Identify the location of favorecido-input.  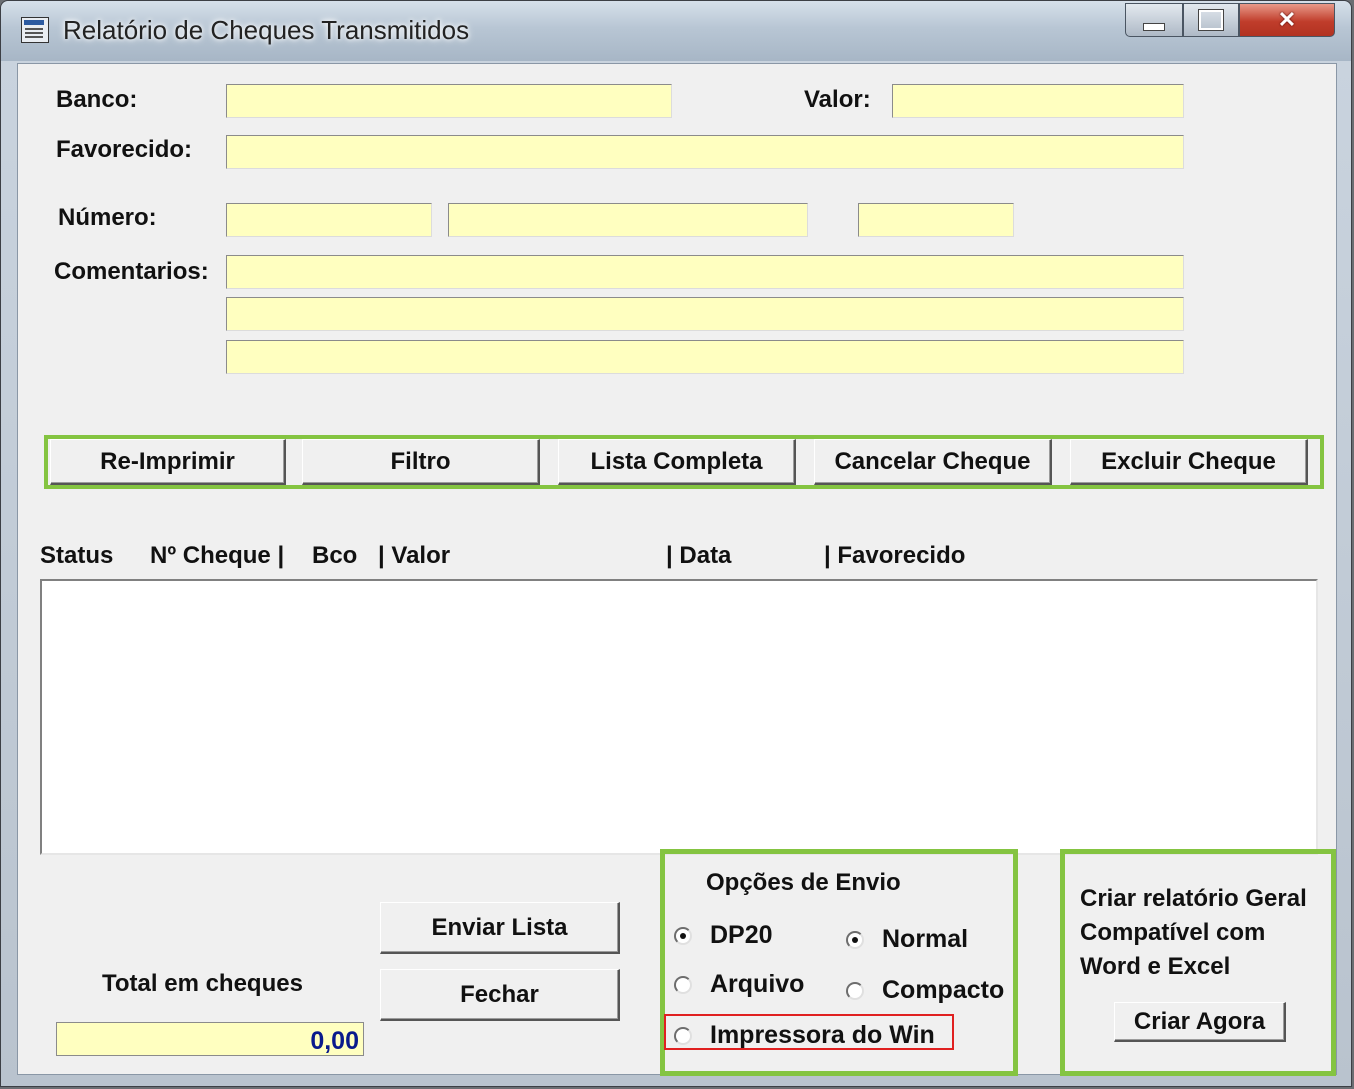
(705, 152).